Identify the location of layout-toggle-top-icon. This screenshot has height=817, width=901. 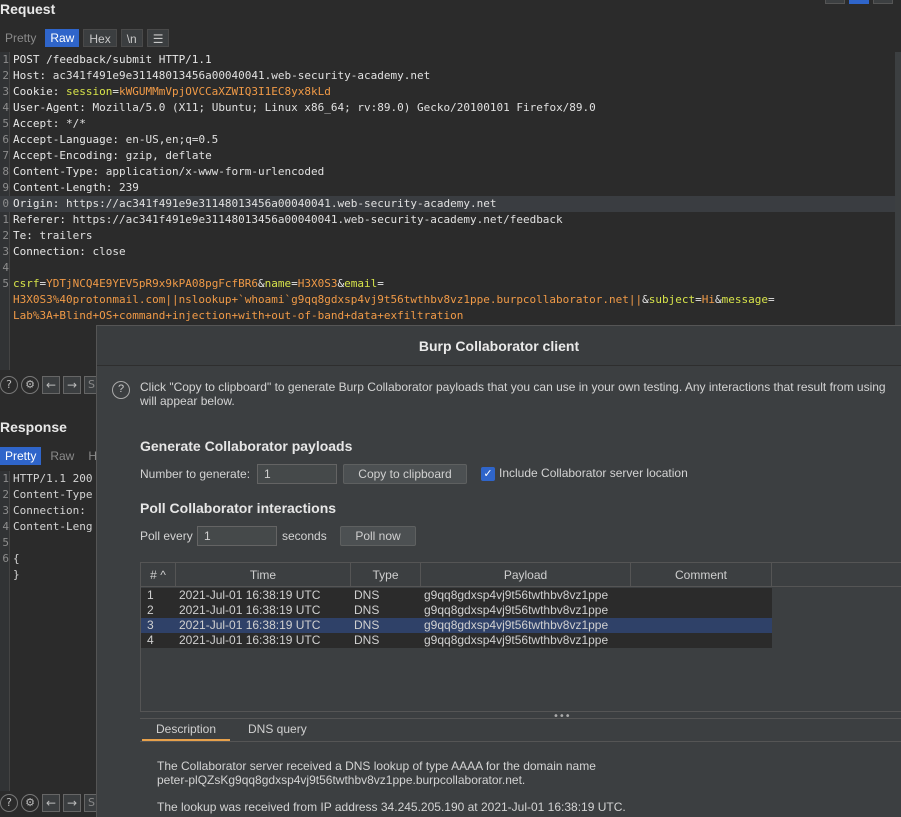
(859, 2).